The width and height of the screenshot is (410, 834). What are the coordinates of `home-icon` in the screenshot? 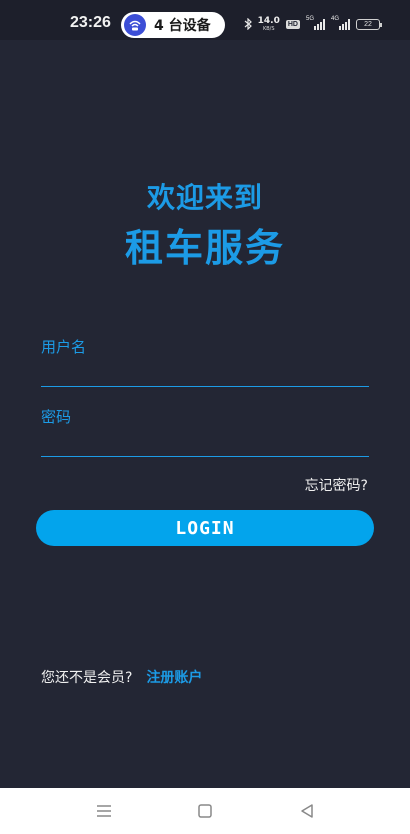 It's located at (205, 811).